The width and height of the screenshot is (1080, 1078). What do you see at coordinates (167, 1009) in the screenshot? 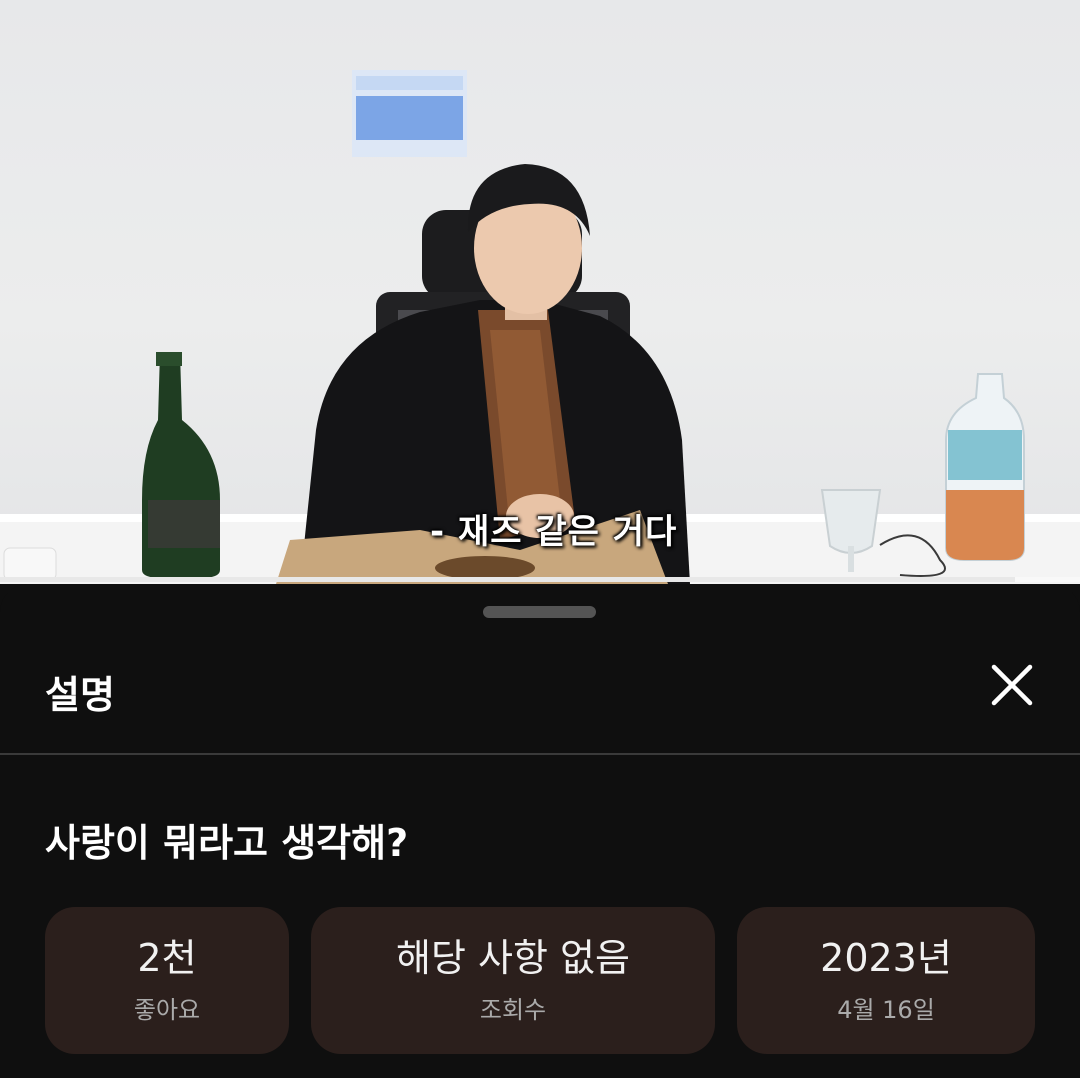
I see `likes-label: 좋아요` at bounding box center [167, 1009].